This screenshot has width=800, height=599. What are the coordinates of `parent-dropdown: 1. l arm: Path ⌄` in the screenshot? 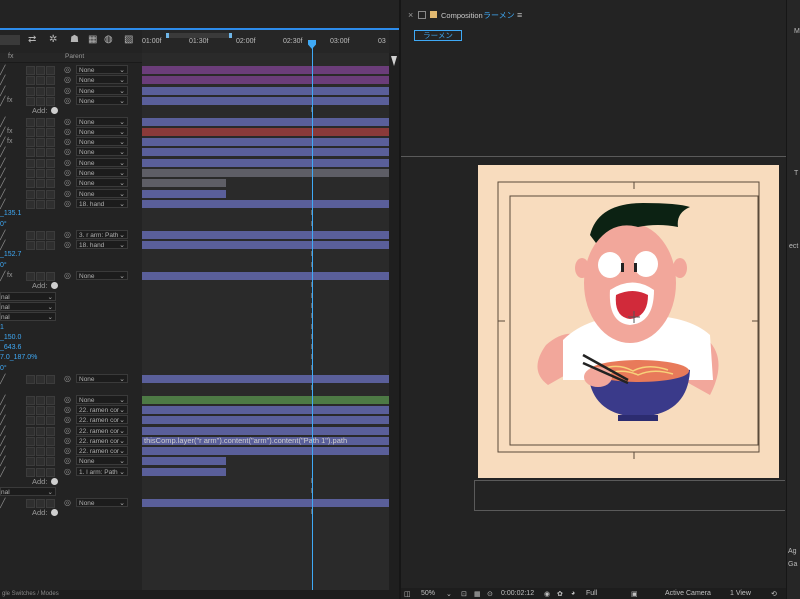 It's located at (102, 471).